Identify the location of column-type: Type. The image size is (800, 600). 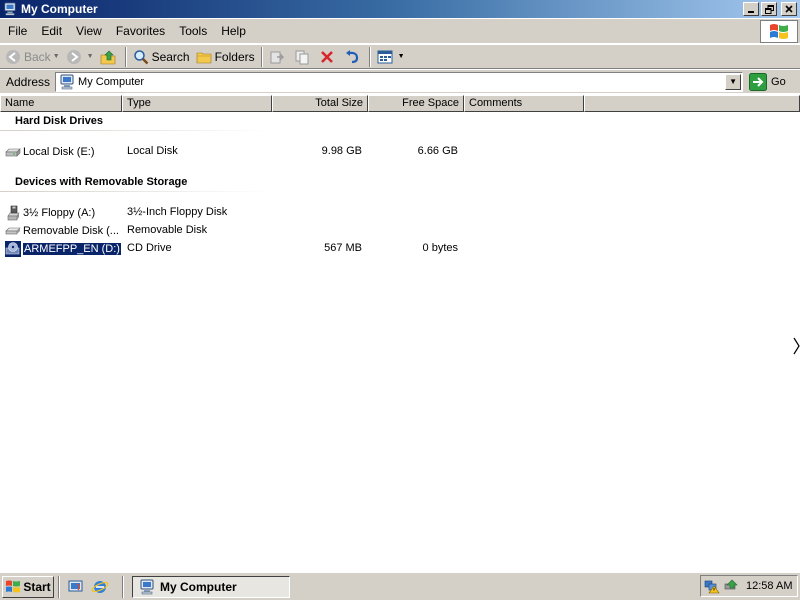
(197, 103).